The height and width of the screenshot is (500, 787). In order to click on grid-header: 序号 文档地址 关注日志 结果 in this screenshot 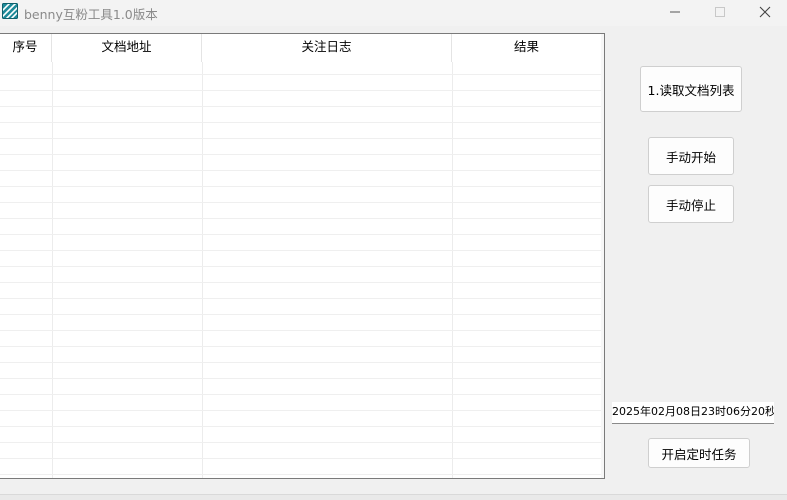, I will do `click(302, 48)`.